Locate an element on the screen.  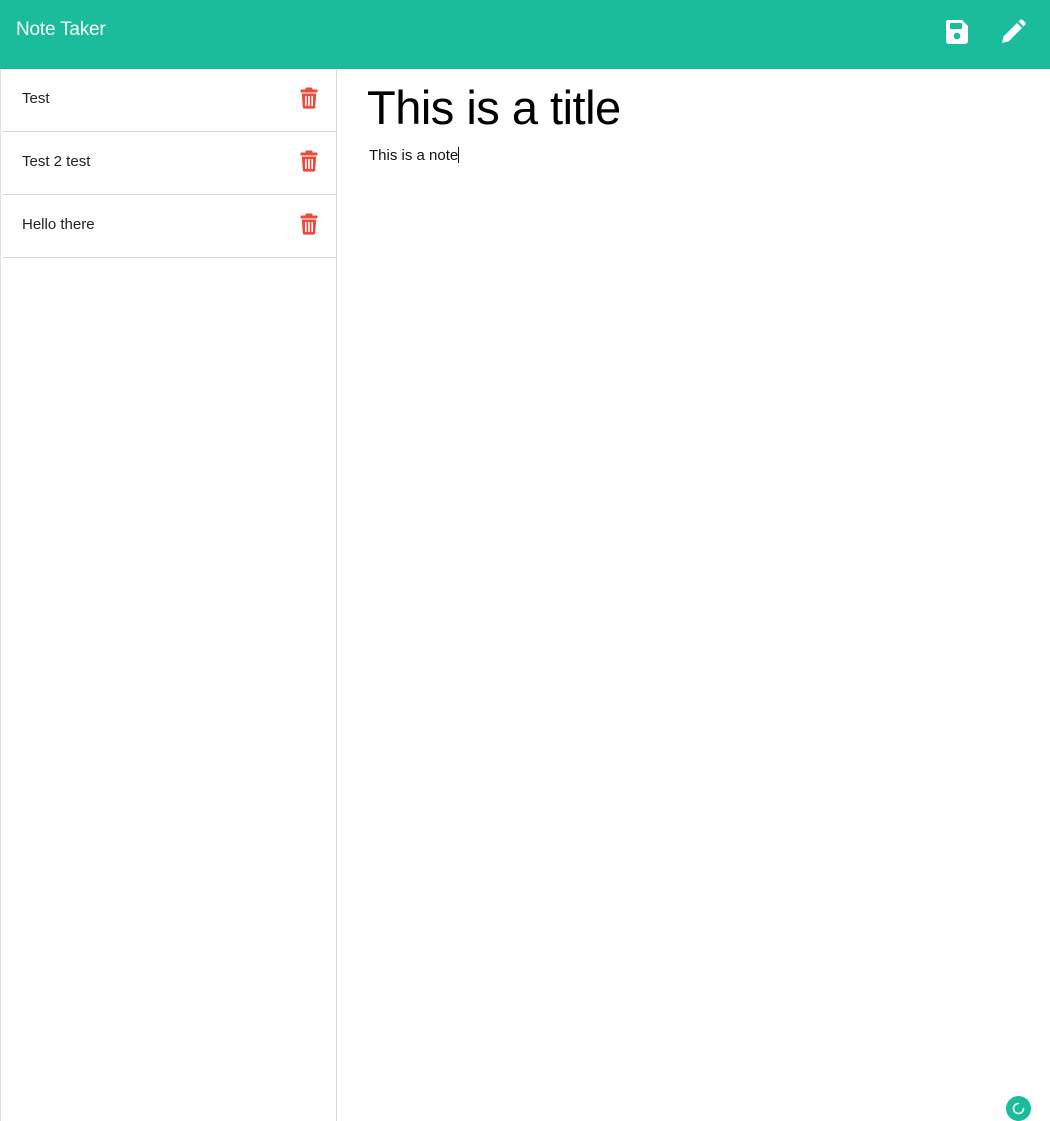
status-indicator is located at coordinates (1018, 1108).